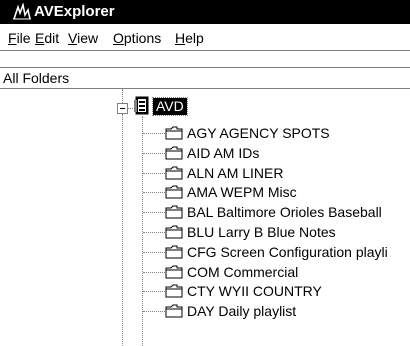  What do you see at coordinates (19, 38) in the screenshot?
I see `menu-file: File` at bounding box center [19, 38].